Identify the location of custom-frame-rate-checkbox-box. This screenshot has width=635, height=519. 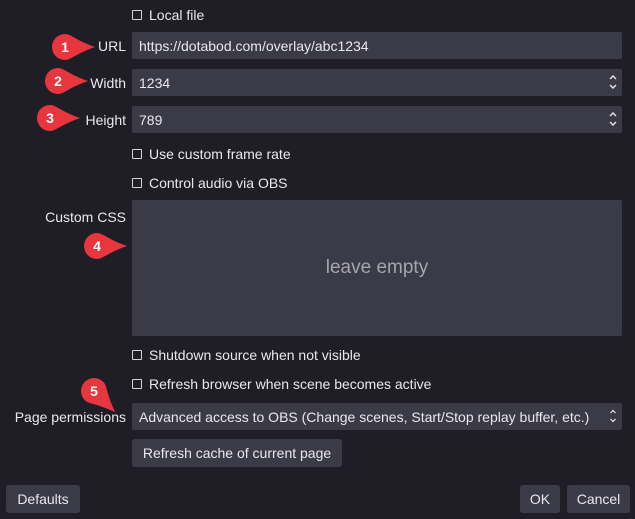
(137, 154).